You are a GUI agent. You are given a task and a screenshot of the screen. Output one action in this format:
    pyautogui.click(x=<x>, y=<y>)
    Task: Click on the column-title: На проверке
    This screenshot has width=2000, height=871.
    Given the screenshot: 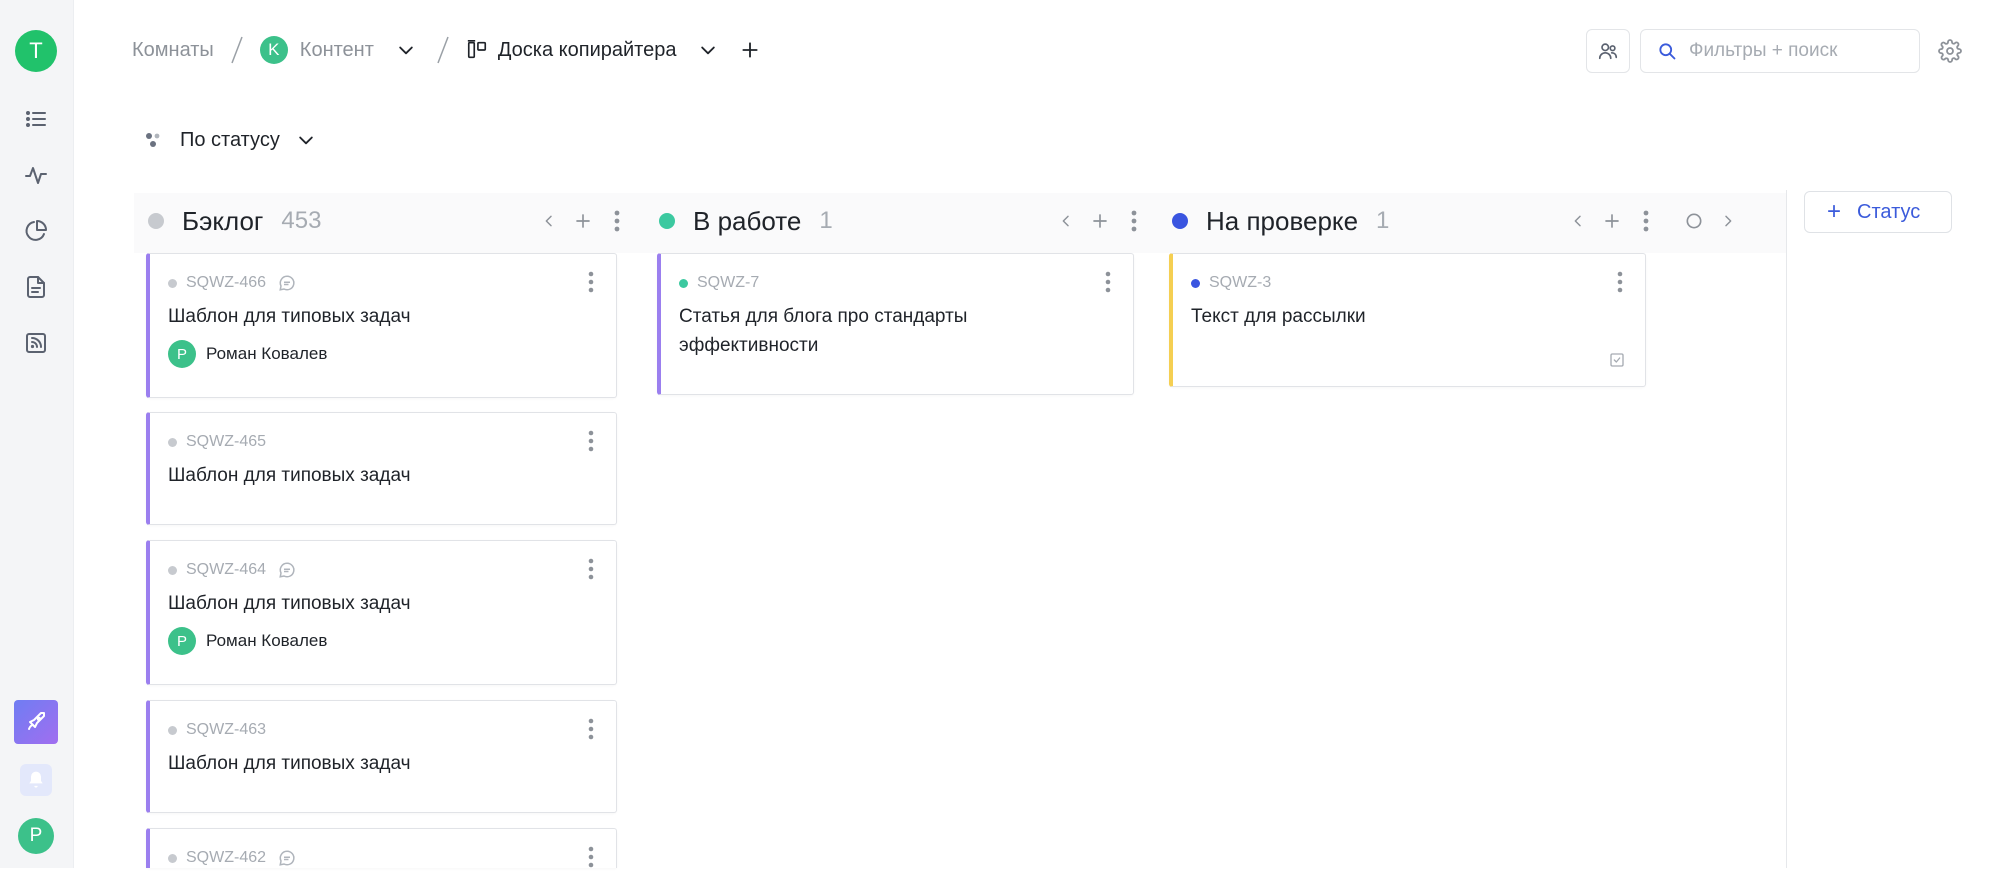 What is the action you would take?
    pyautogui.click(x=1282, y=220)
    